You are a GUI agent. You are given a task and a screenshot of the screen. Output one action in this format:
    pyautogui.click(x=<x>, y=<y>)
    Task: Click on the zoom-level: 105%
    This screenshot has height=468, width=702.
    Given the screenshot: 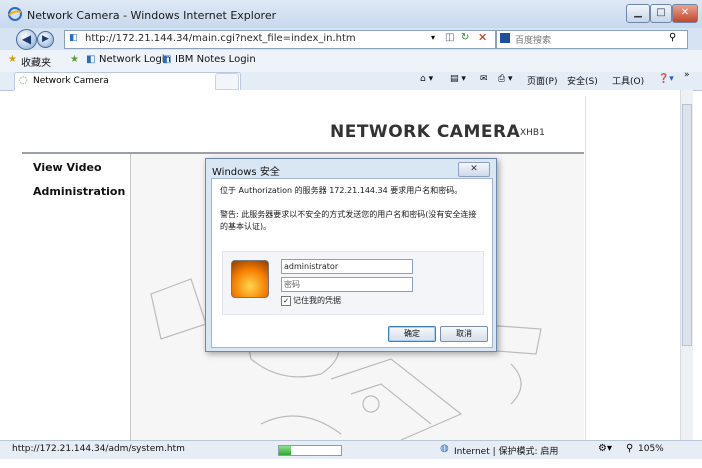 What is the action you would take?
    pyautogui.click(x=651, y=449)
    